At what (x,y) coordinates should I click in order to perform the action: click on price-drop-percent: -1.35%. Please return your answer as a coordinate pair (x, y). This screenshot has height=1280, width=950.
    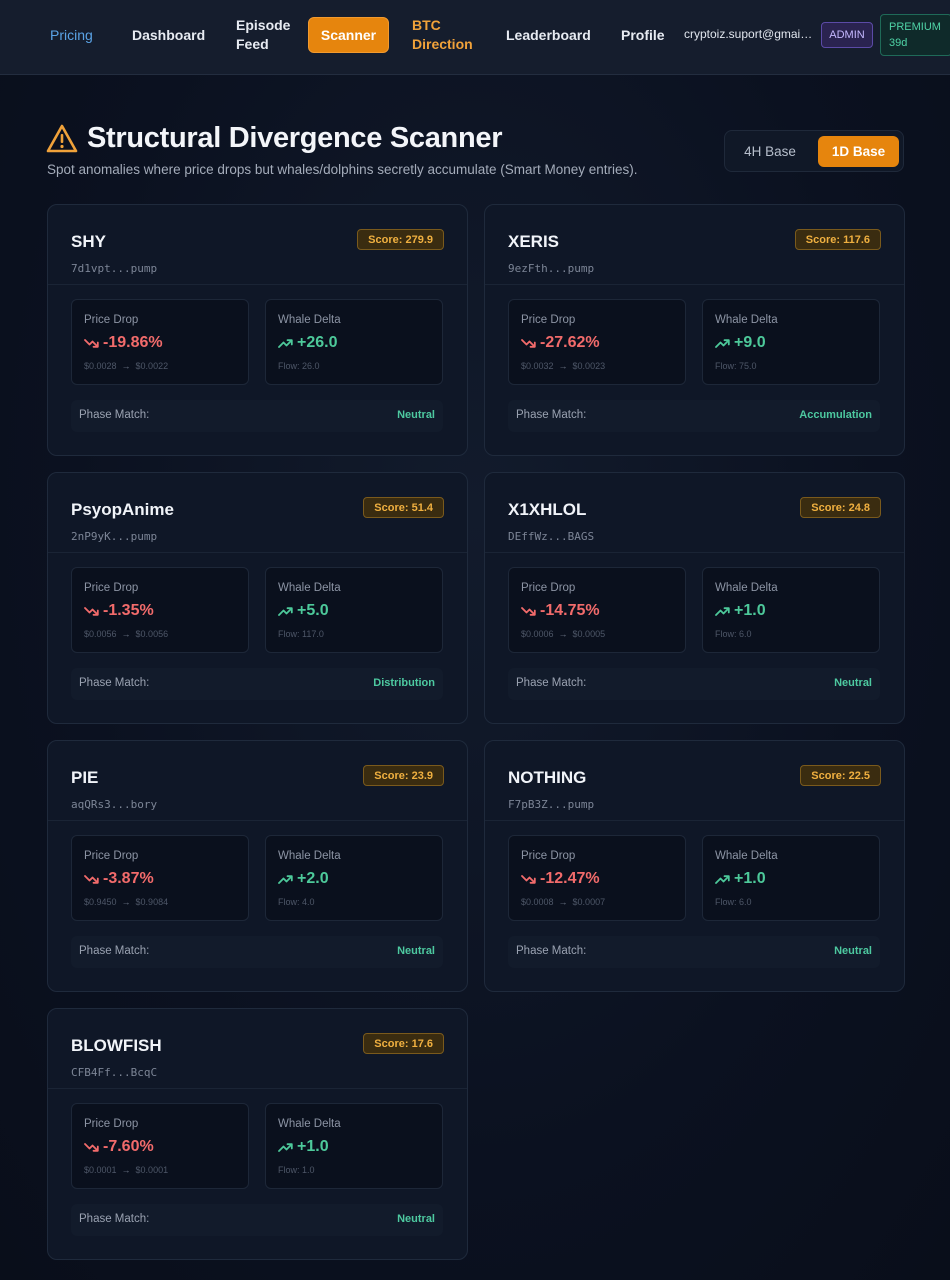
    Looking at the image, I should click on (128, 610).